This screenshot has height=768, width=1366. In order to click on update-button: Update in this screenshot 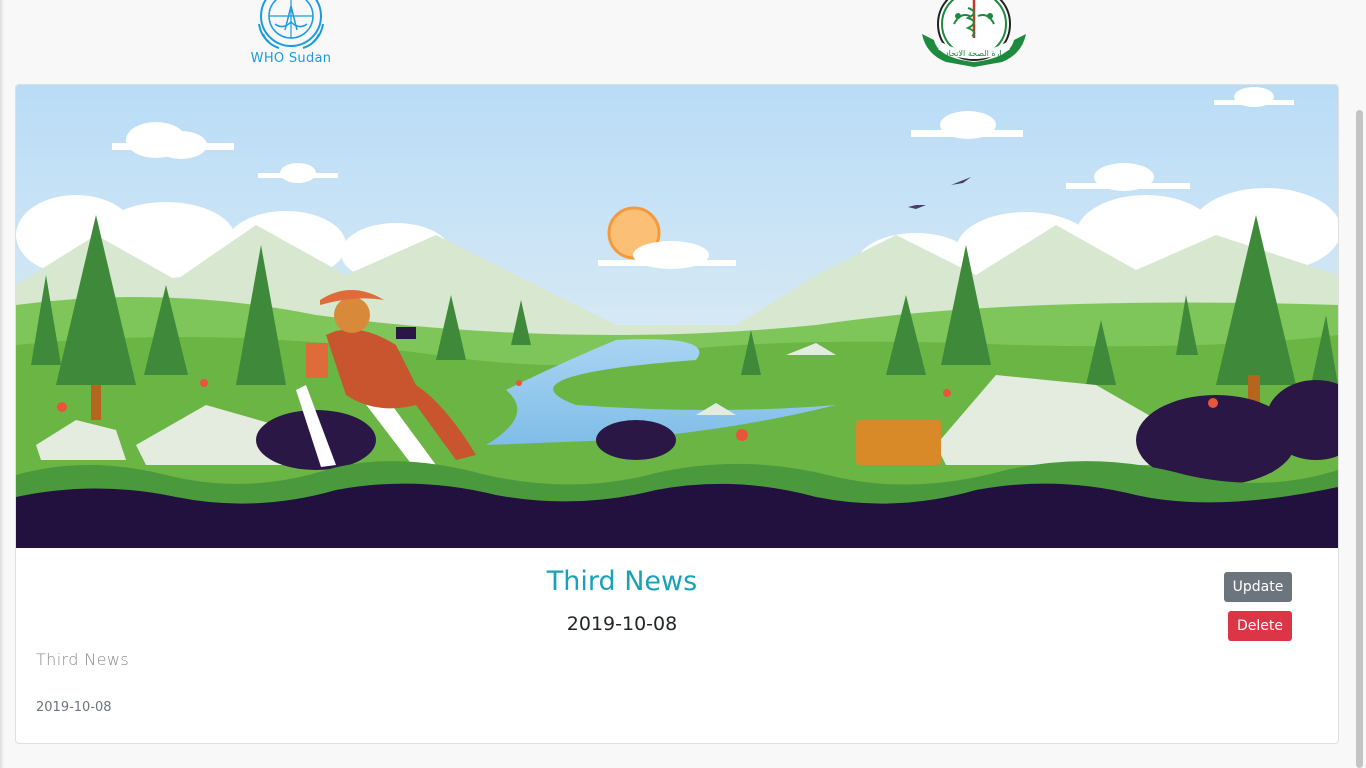, I will do `click(1258, 587)`.